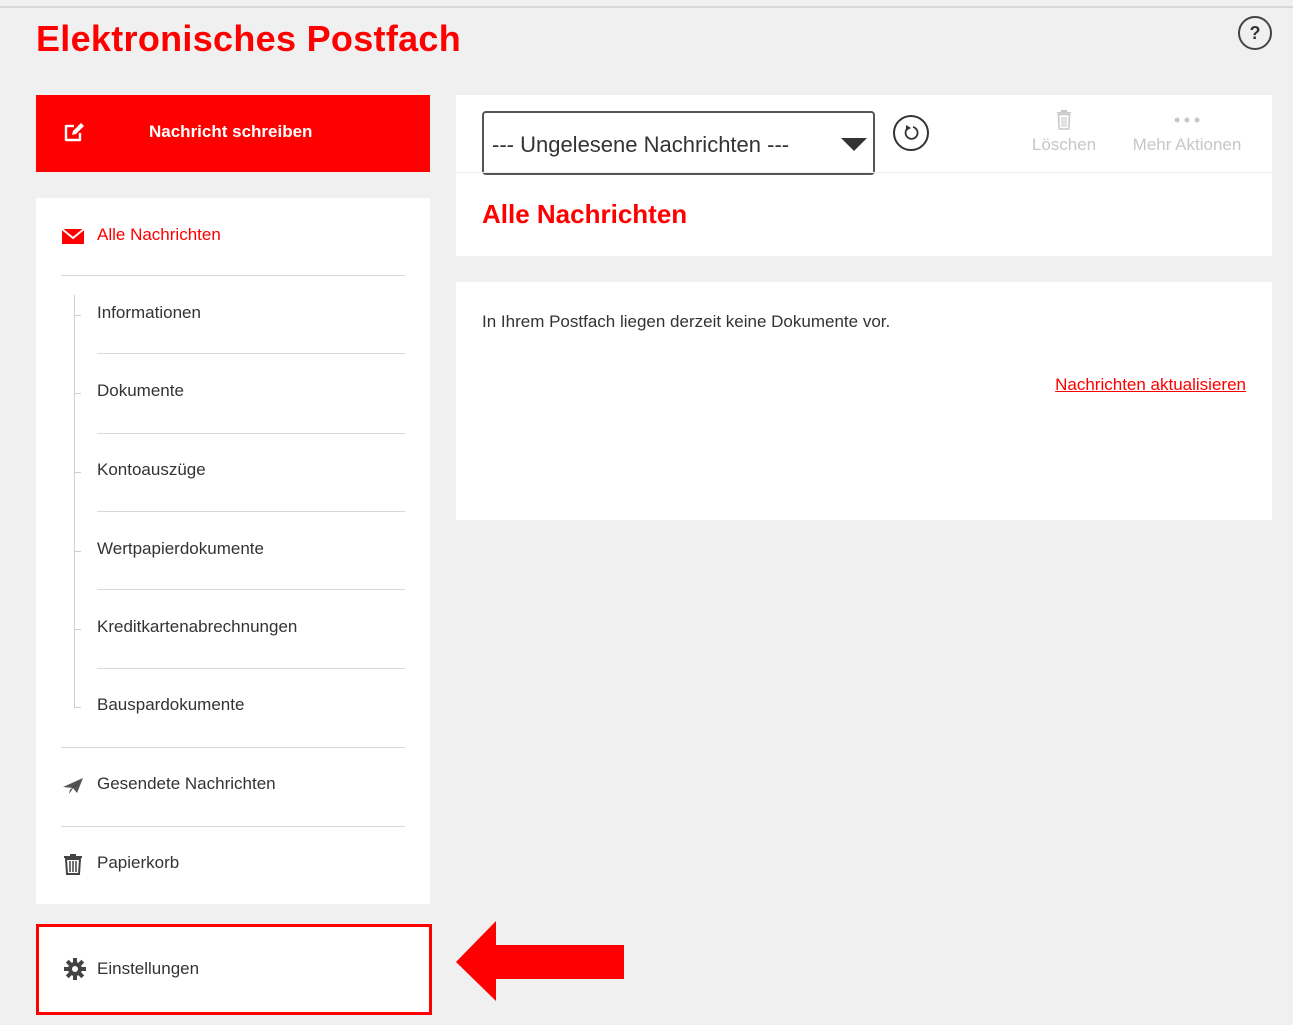 The width and height of the screenshot is (1293, 1025). I want to click on filter-select-value: --- Ungelesene Nachrichten ---, so click(641, 144).